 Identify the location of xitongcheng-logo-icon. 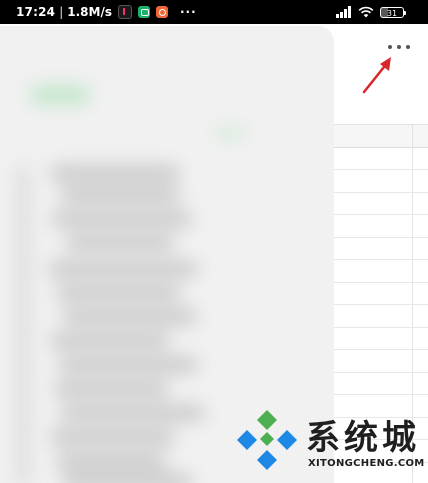
(267, 440).